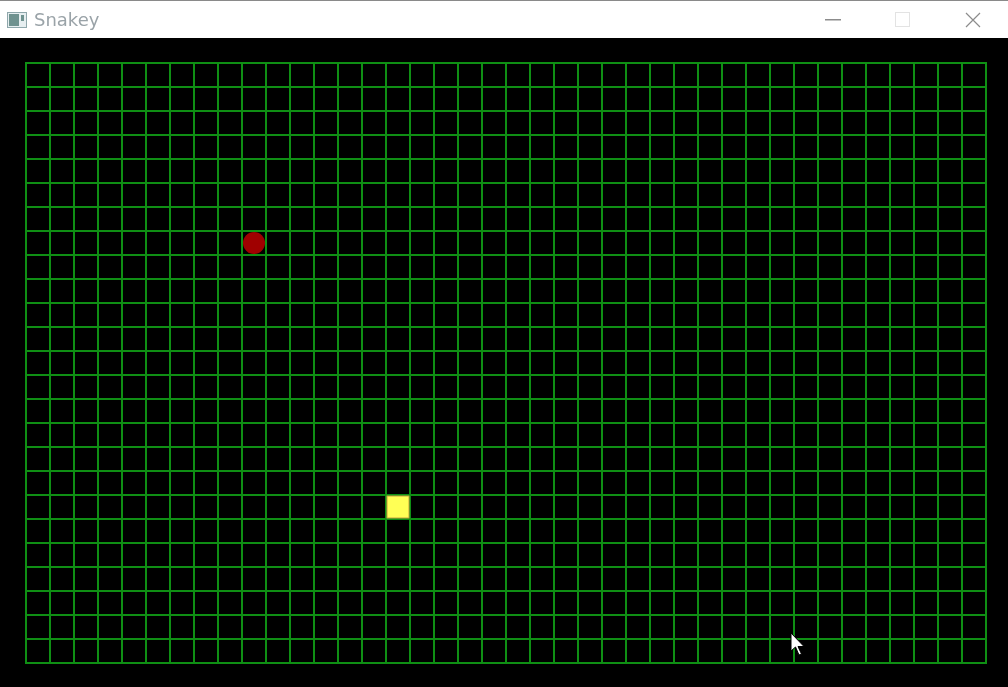 The width and height of the screenshot is (1008, 687). Describe the element at coordinates (17, 19) in the screenshot. I see `app-icon` at that location.